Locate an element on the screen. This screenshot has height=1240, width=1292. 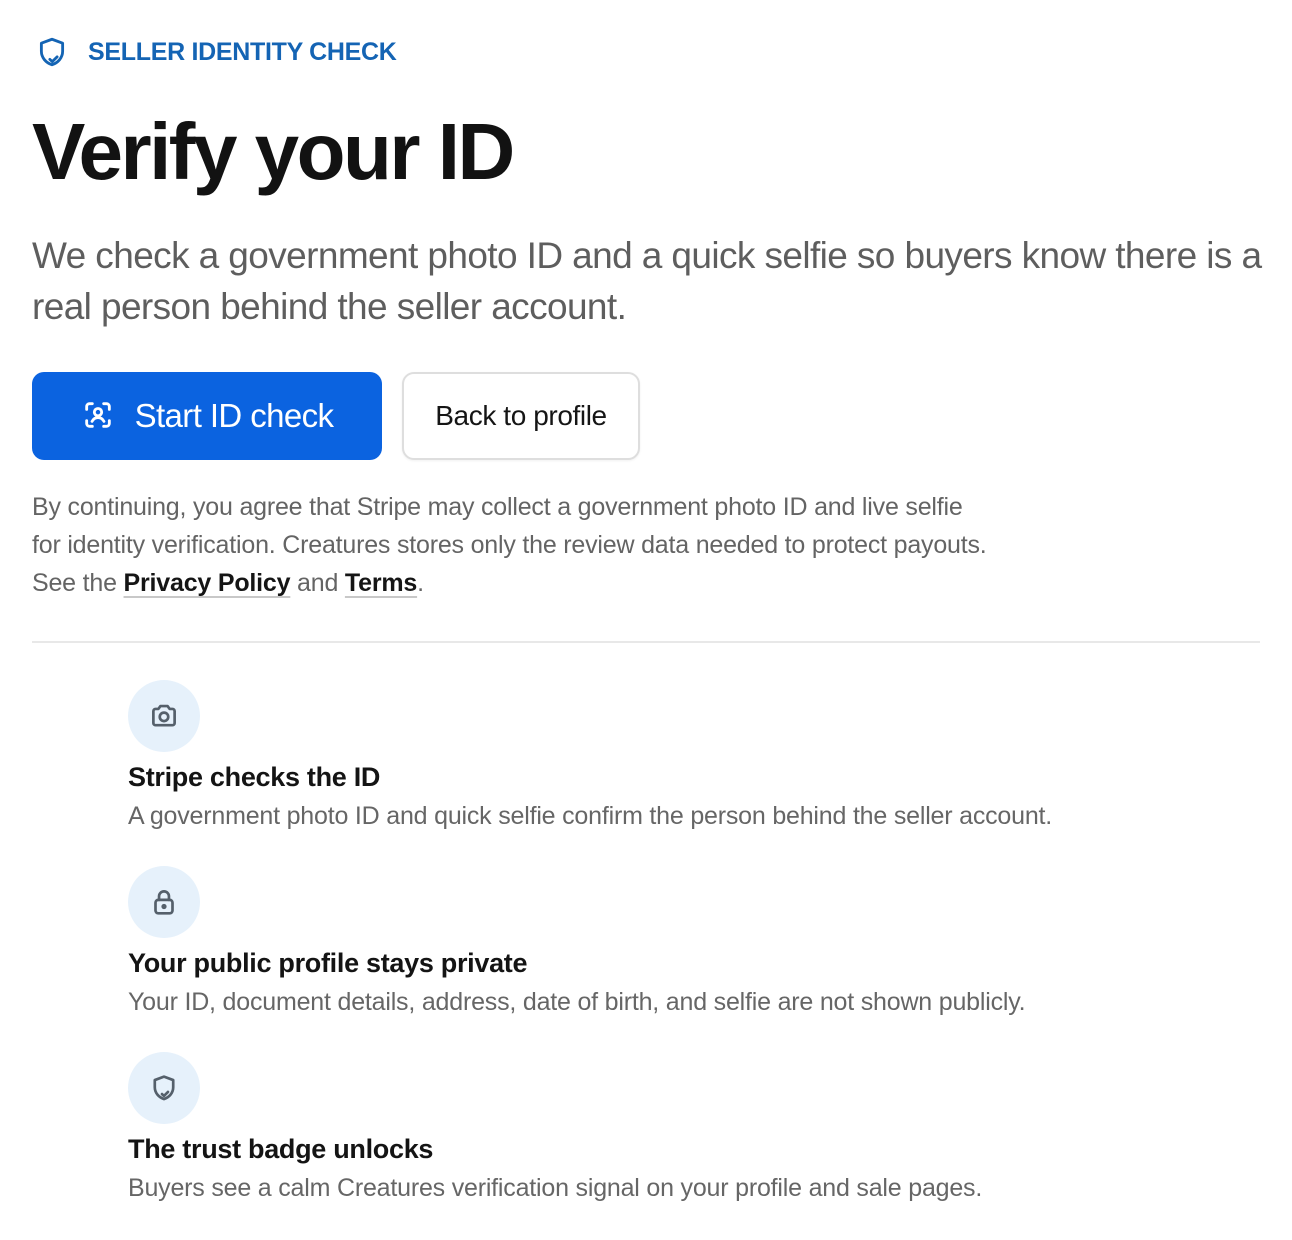
privacy-policy-link: Privacy Policy is located at coordinates (207, 583).